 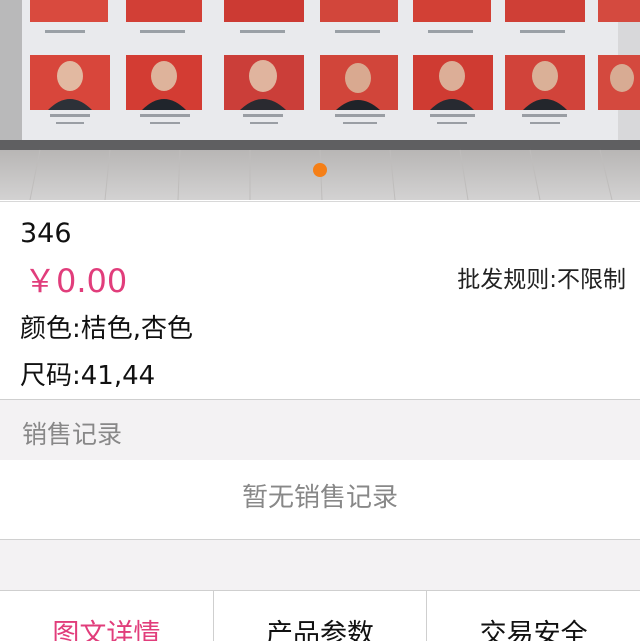 I want to click on tab-label: 图文详情, so click(x=106, y=630).